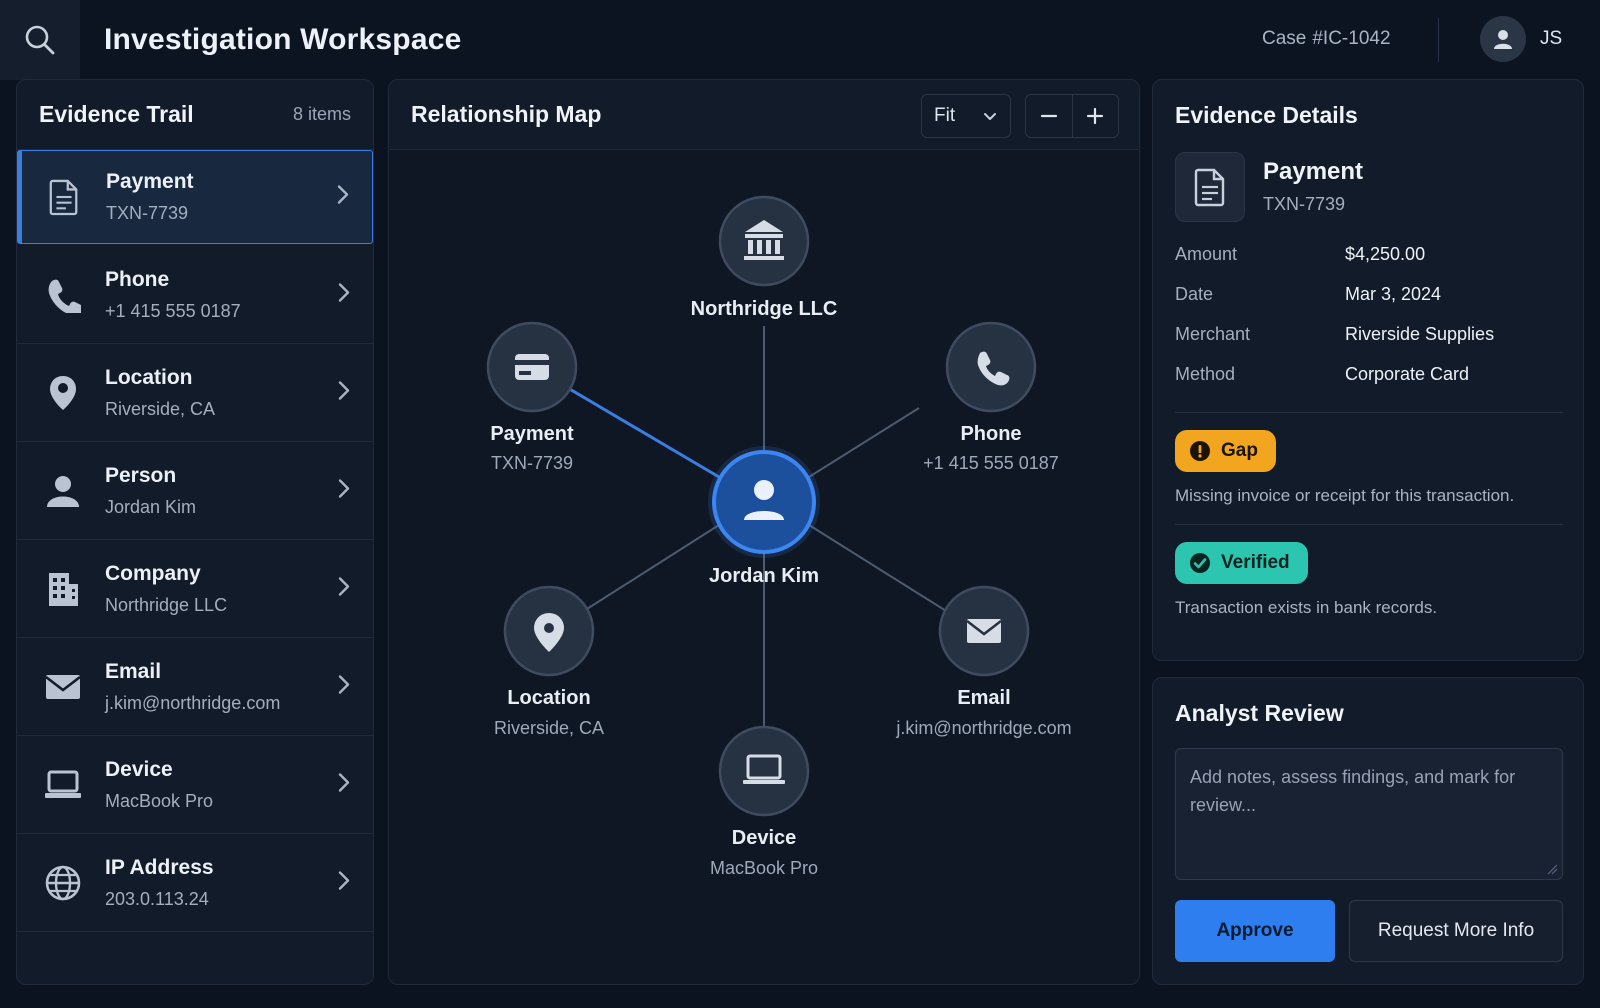  I want to click on evidence-item-company: Company Northridge LLC, so click(195, 589).